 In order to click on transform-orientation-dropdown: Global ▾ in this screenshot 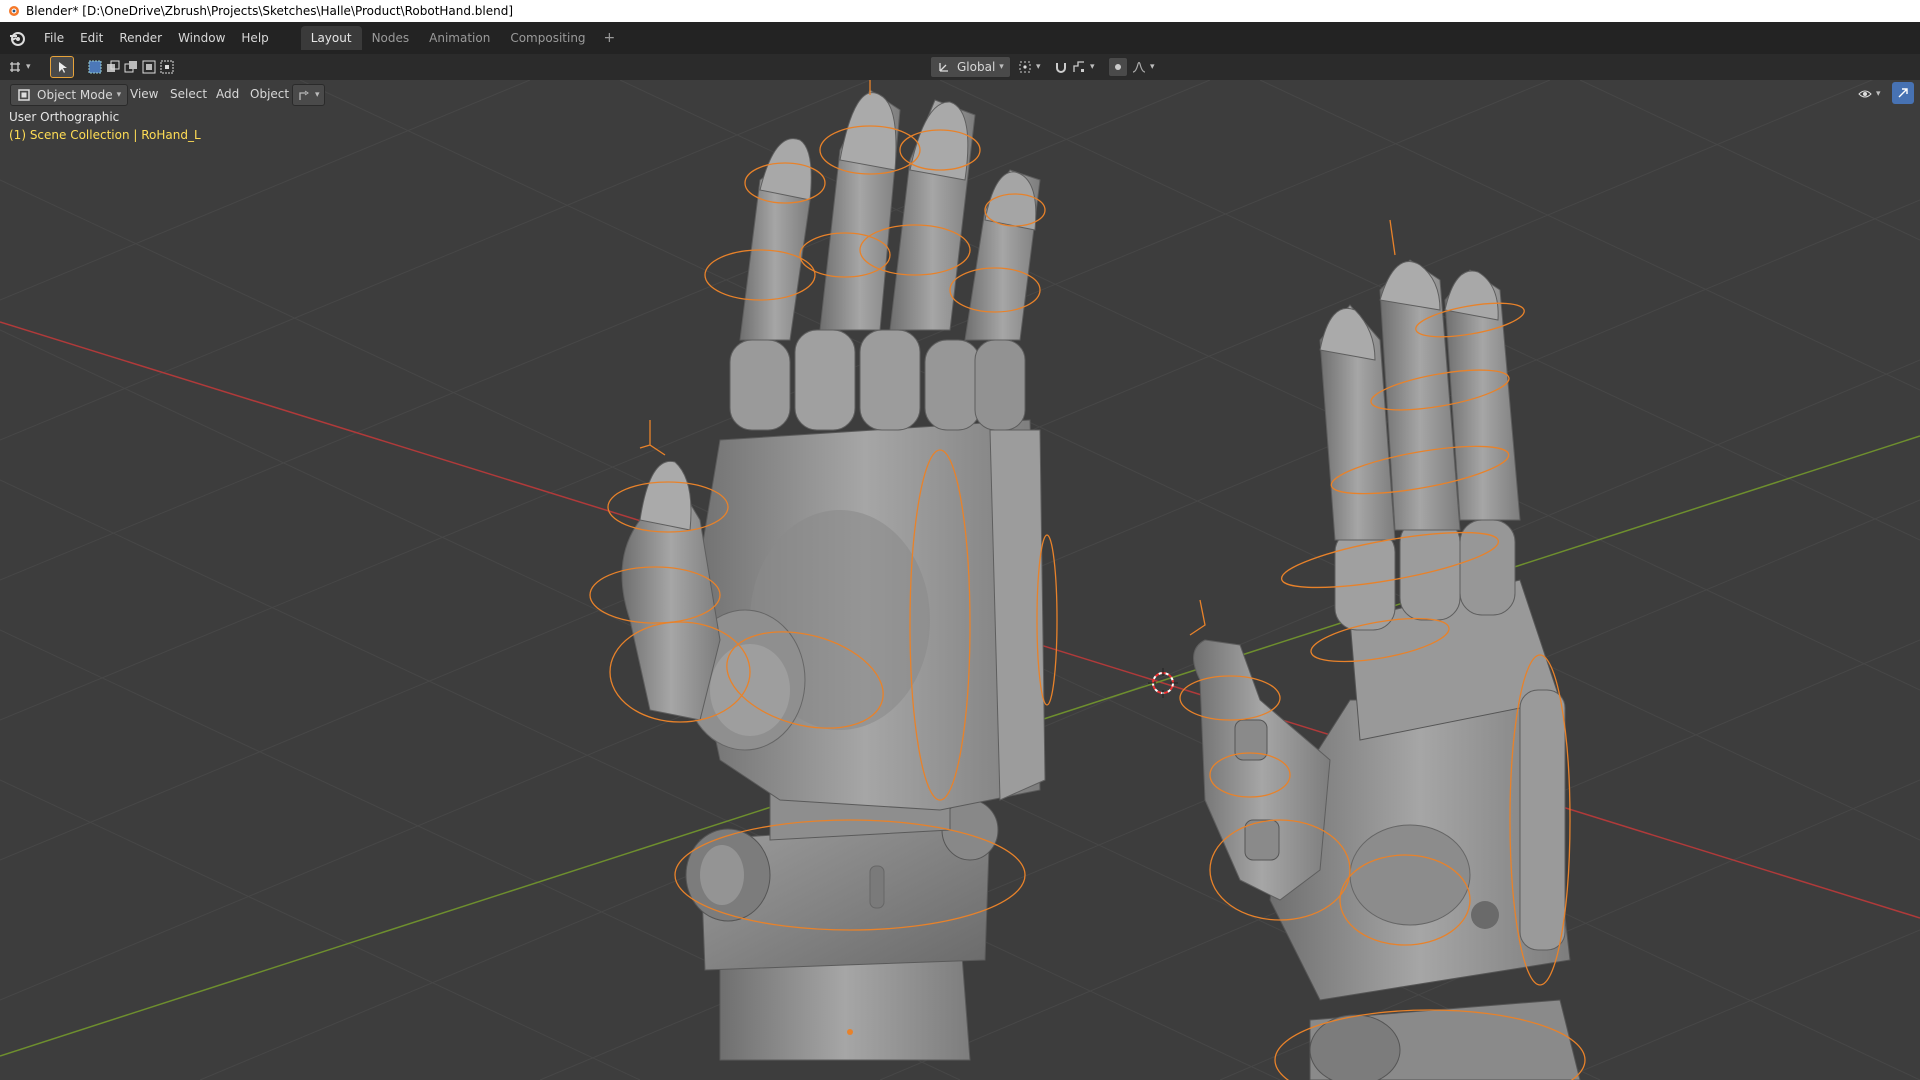, I will do `click(970, 67)`.